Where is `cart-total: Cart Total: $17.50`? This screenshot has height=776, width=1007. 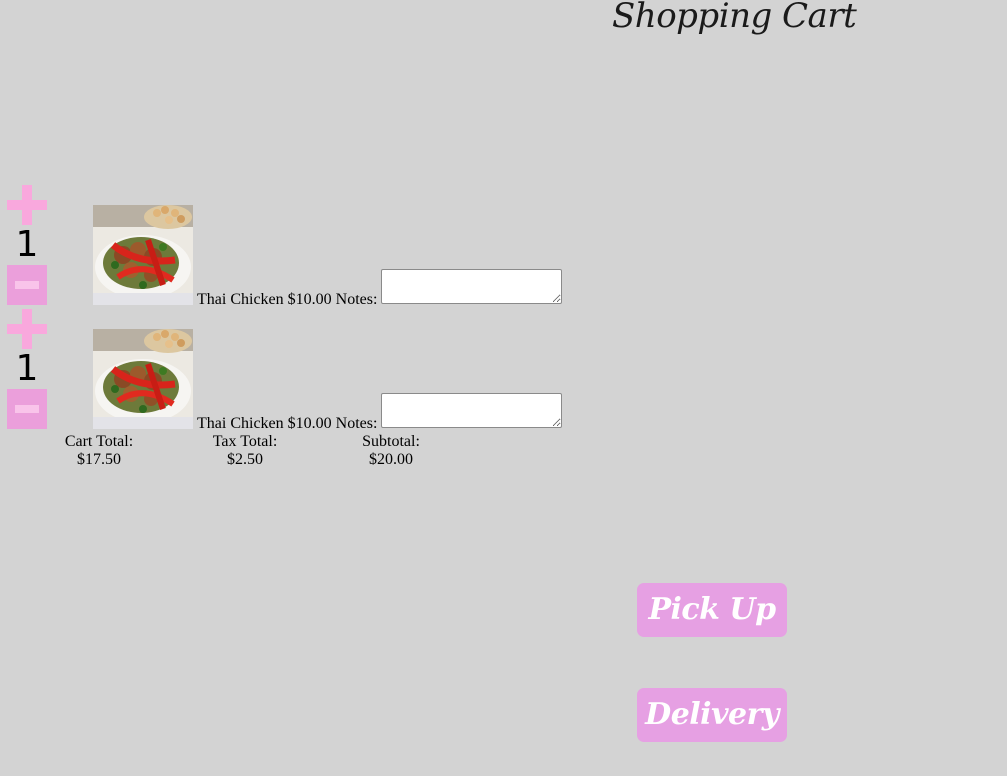
cart-total: Cart Total: $17.50 is located at coordinates (99, 451).